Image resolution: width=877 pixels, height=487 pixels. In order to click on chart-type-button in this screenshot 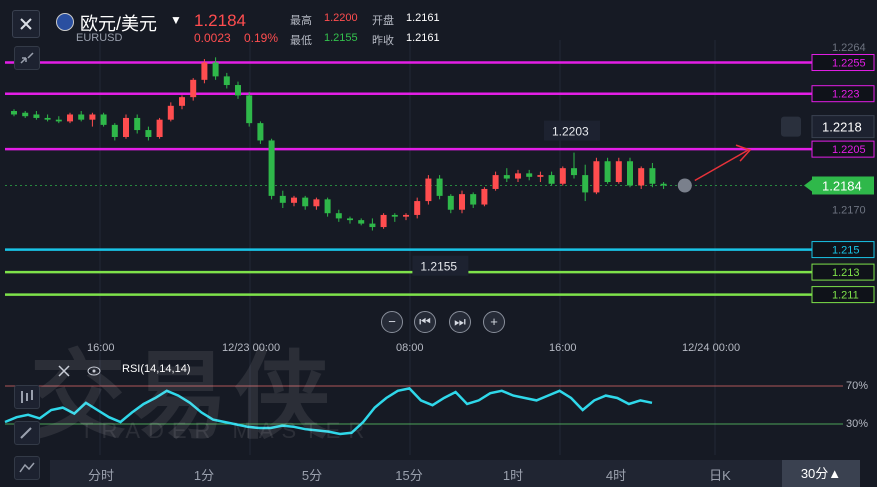, I will do `click(27, 468)`.